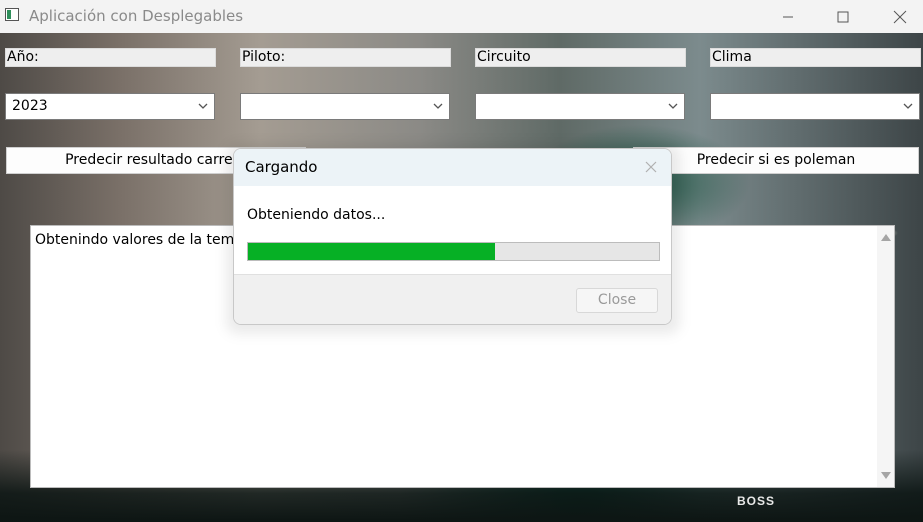 This screenshot has width=923, height=522. I want to click on dialog-title: Cargando, so click(281, 167).